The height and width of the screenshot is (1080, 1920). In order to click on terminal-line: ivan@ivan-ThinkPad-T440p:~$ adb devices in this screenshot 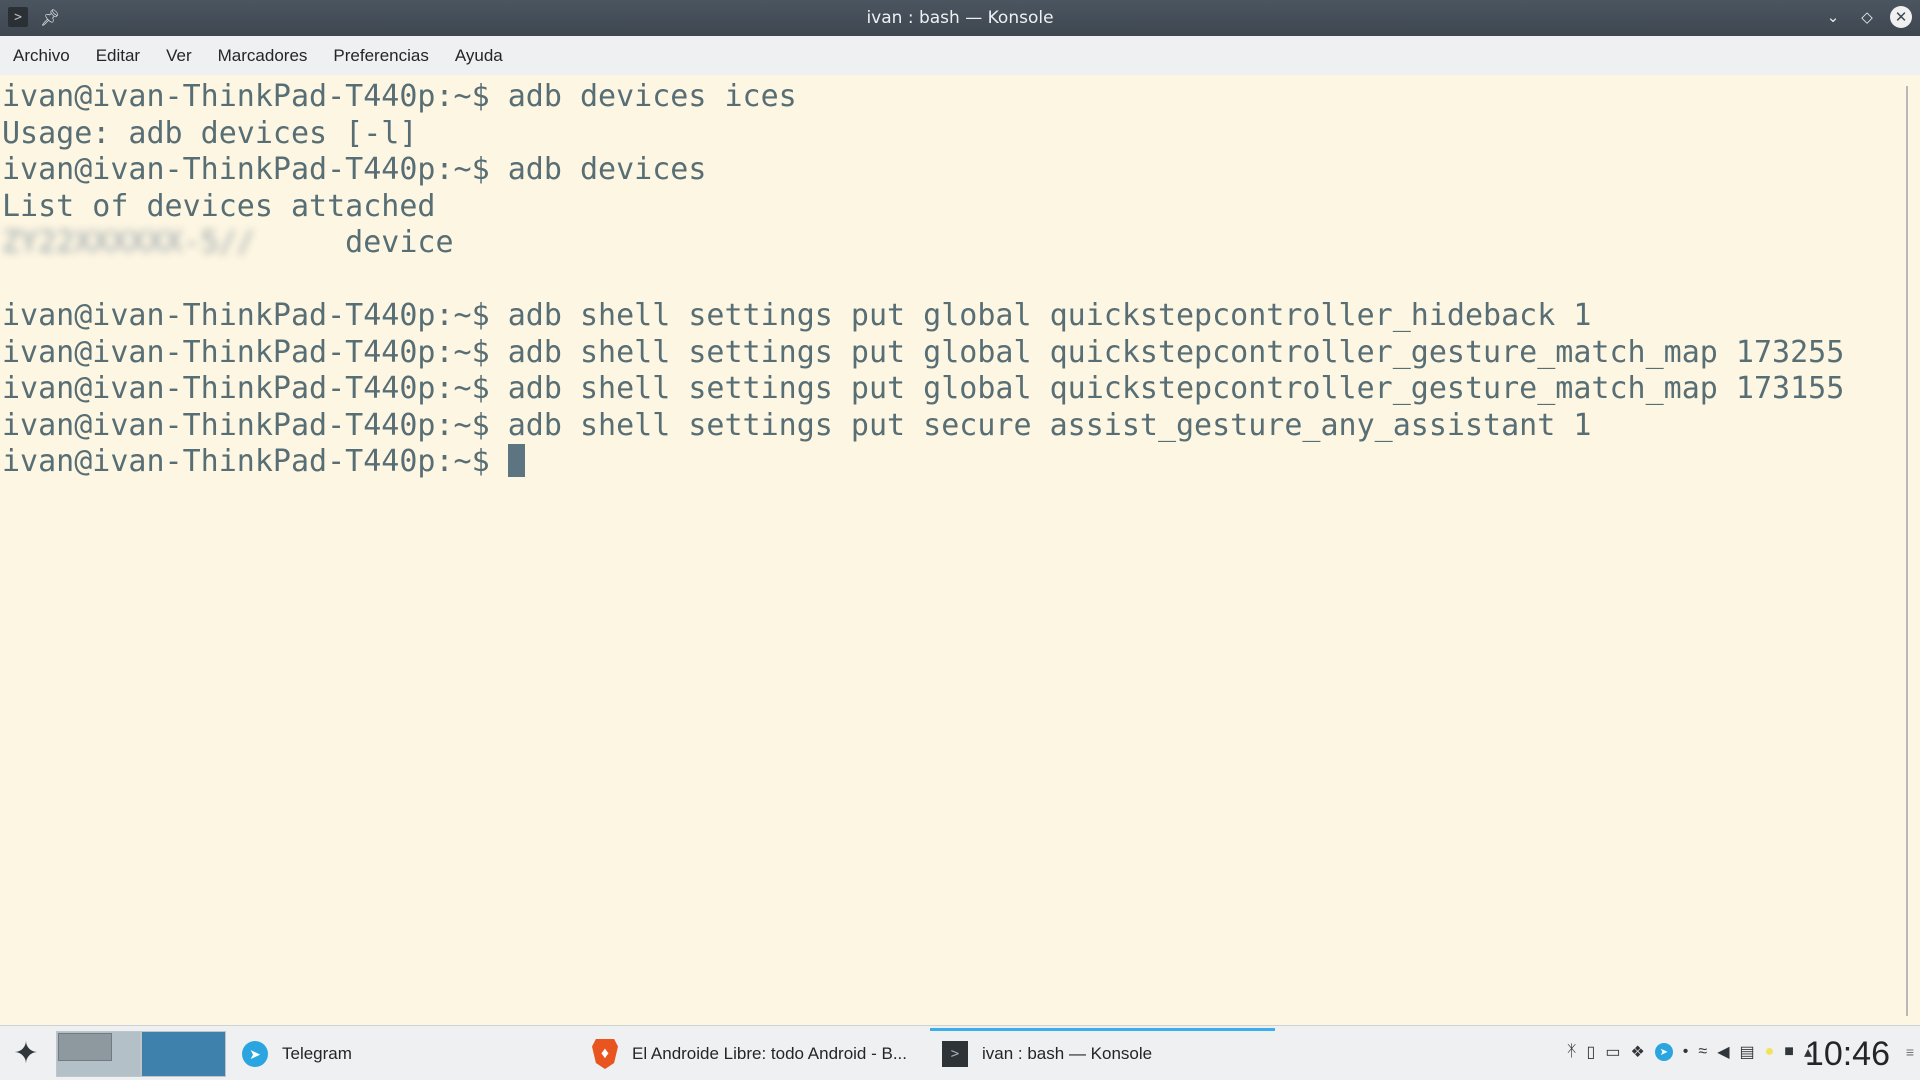, I will do `click(354, 169)`.